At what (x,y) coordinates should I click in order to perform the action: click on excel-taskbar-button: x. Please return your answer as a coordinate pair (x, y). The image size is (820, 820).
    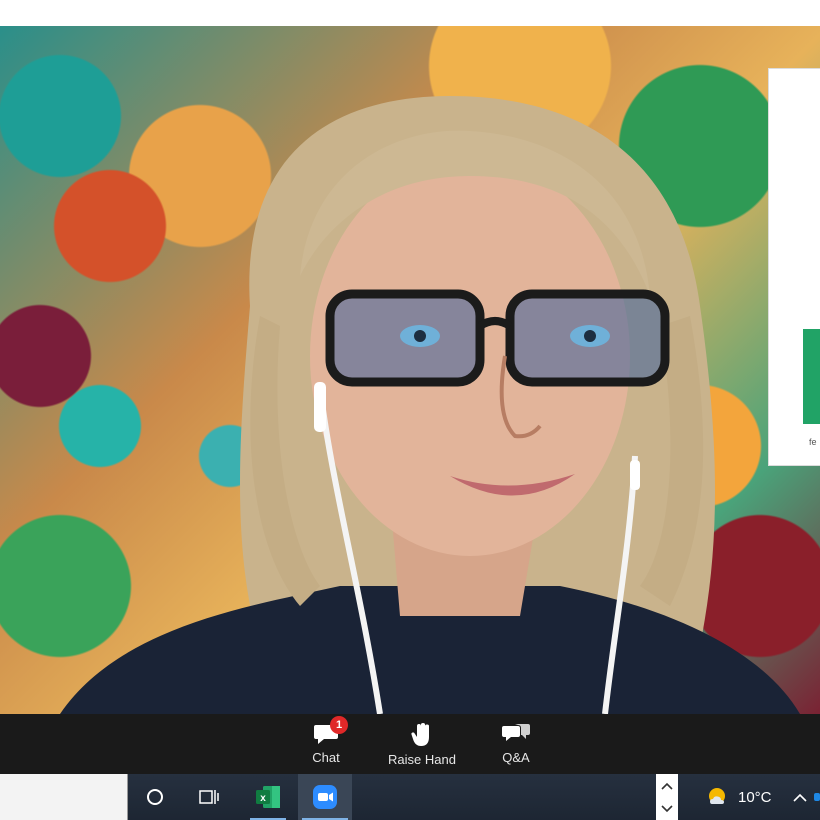
    Looking at the image, I should click on (268, 797).